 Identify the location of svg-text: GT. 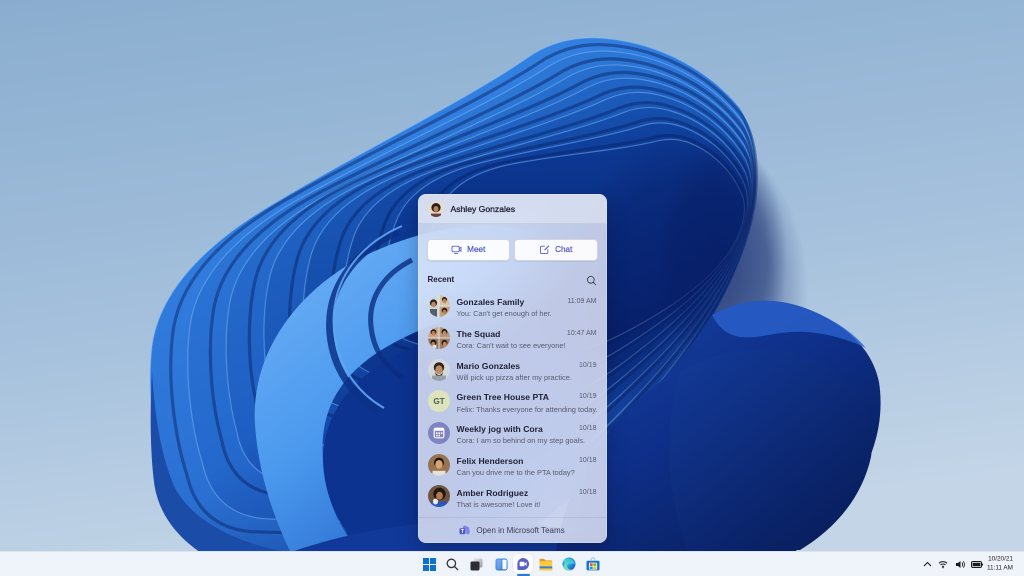
(438, 401).